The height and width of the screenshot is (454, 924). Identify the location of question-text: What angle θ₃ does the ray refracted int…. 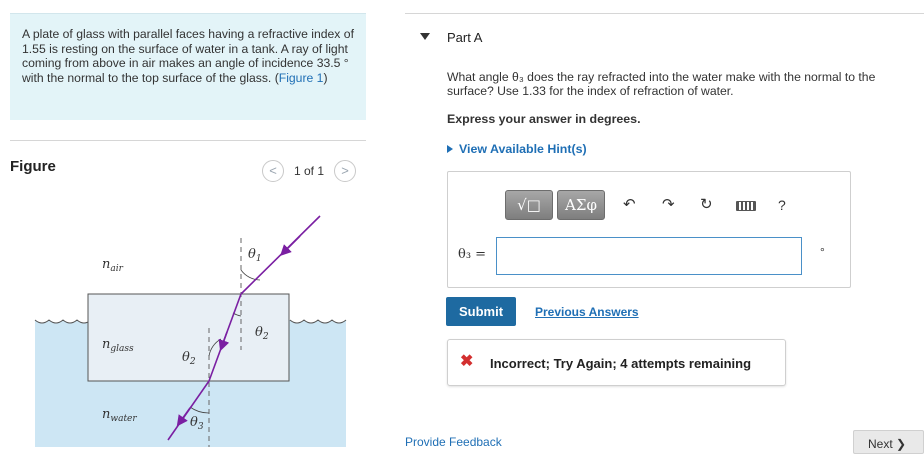
(661, 84).